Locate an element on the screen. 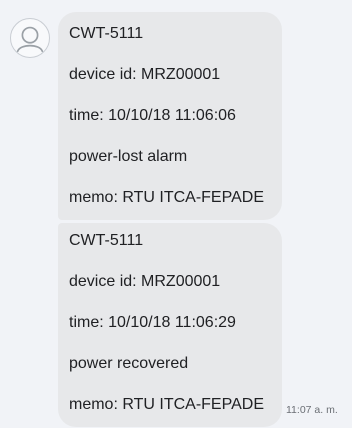 Image resolution: width=352 pixels, height=428 pixels. message-line: time: 10/10/18 11:06:29 is located at coordinates (152, 322).